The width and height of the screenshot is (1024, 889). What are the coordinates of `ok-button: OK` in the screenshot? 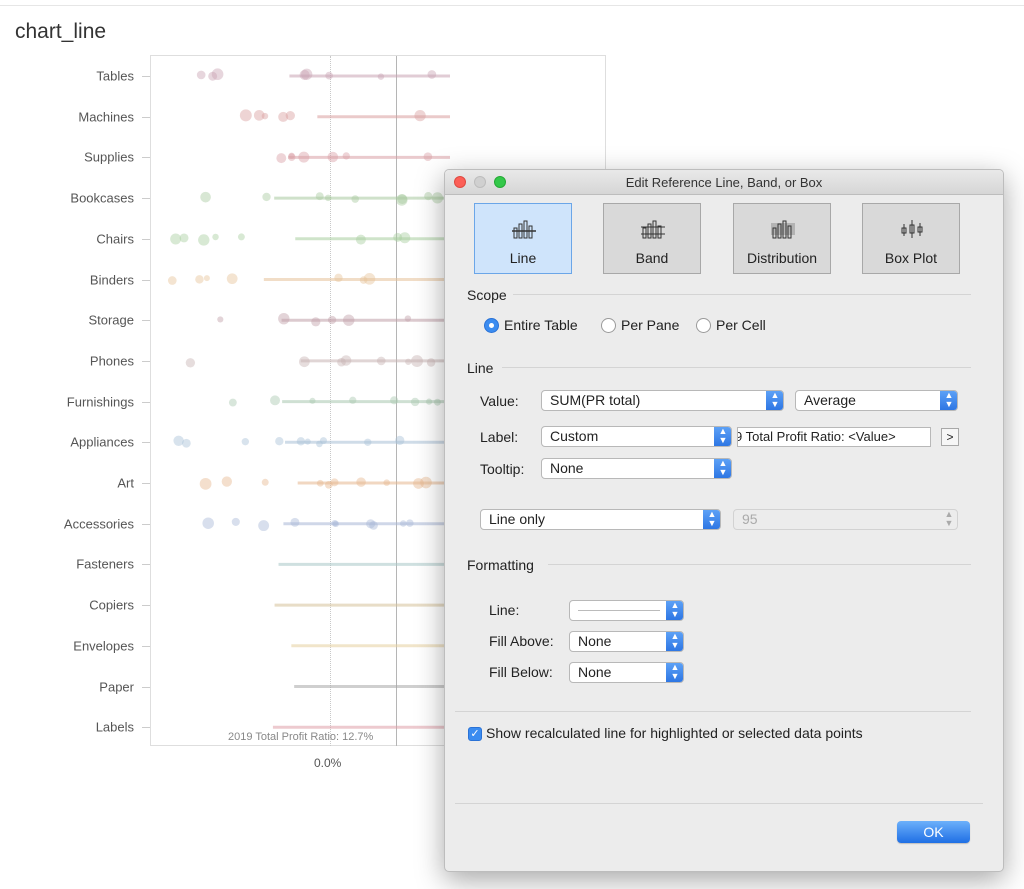 It's located at (933, 832).